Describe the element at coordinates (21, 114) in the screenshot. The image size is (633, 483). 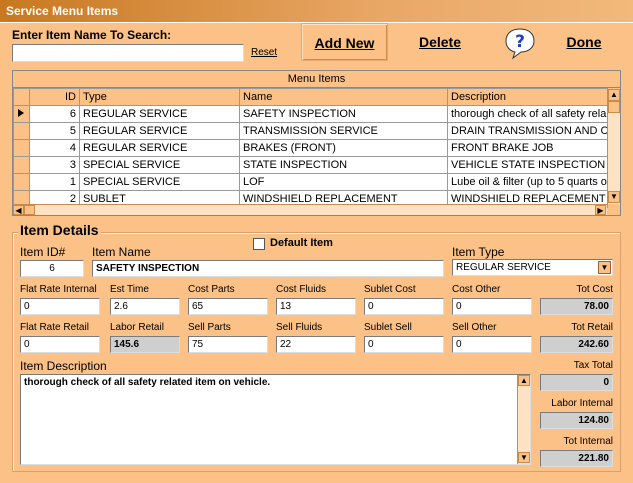
I see `row-selector-current` at that location.